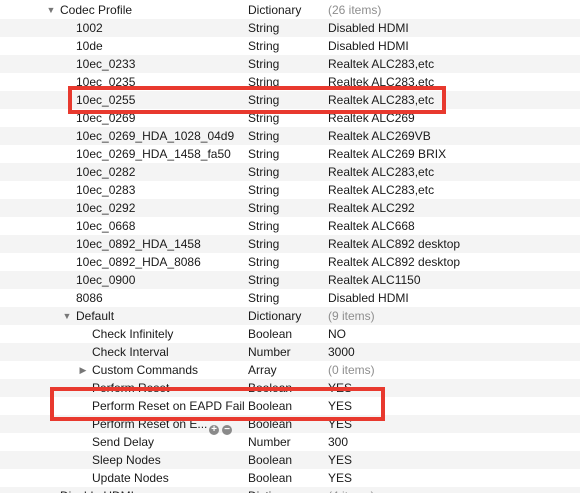 The image size is (580, 493). What do you see at coordinates (153, 154) in the screenshot?
I see `row-key: 10ec_0269_HDA_1458_fa50` at bounding box center [153, 154].